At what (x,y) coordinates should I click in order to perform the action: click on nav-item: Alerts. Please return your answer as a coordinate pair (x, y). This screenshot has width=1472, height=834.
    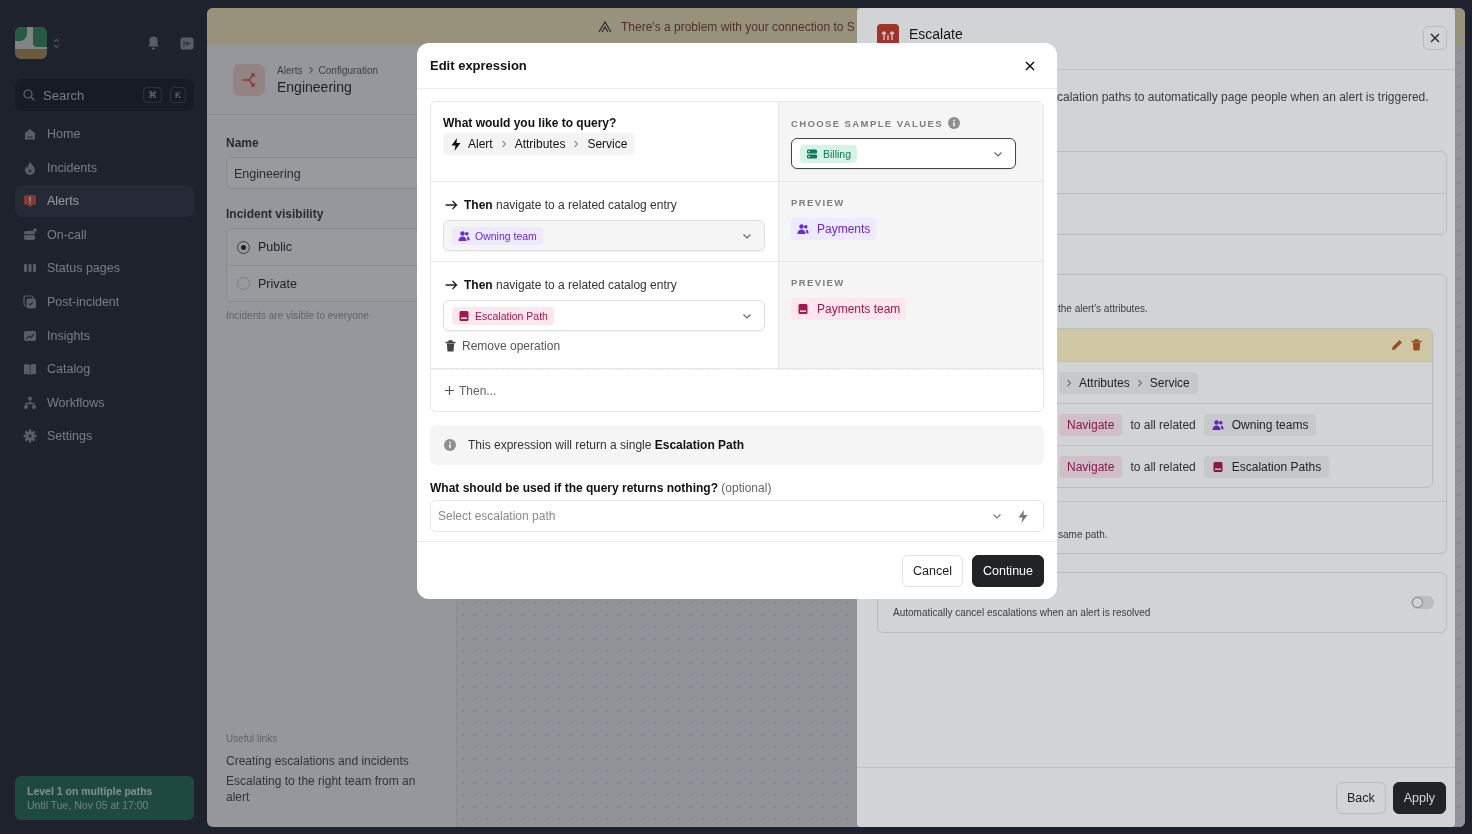
    Looking at the image, I should click on (104, 201).